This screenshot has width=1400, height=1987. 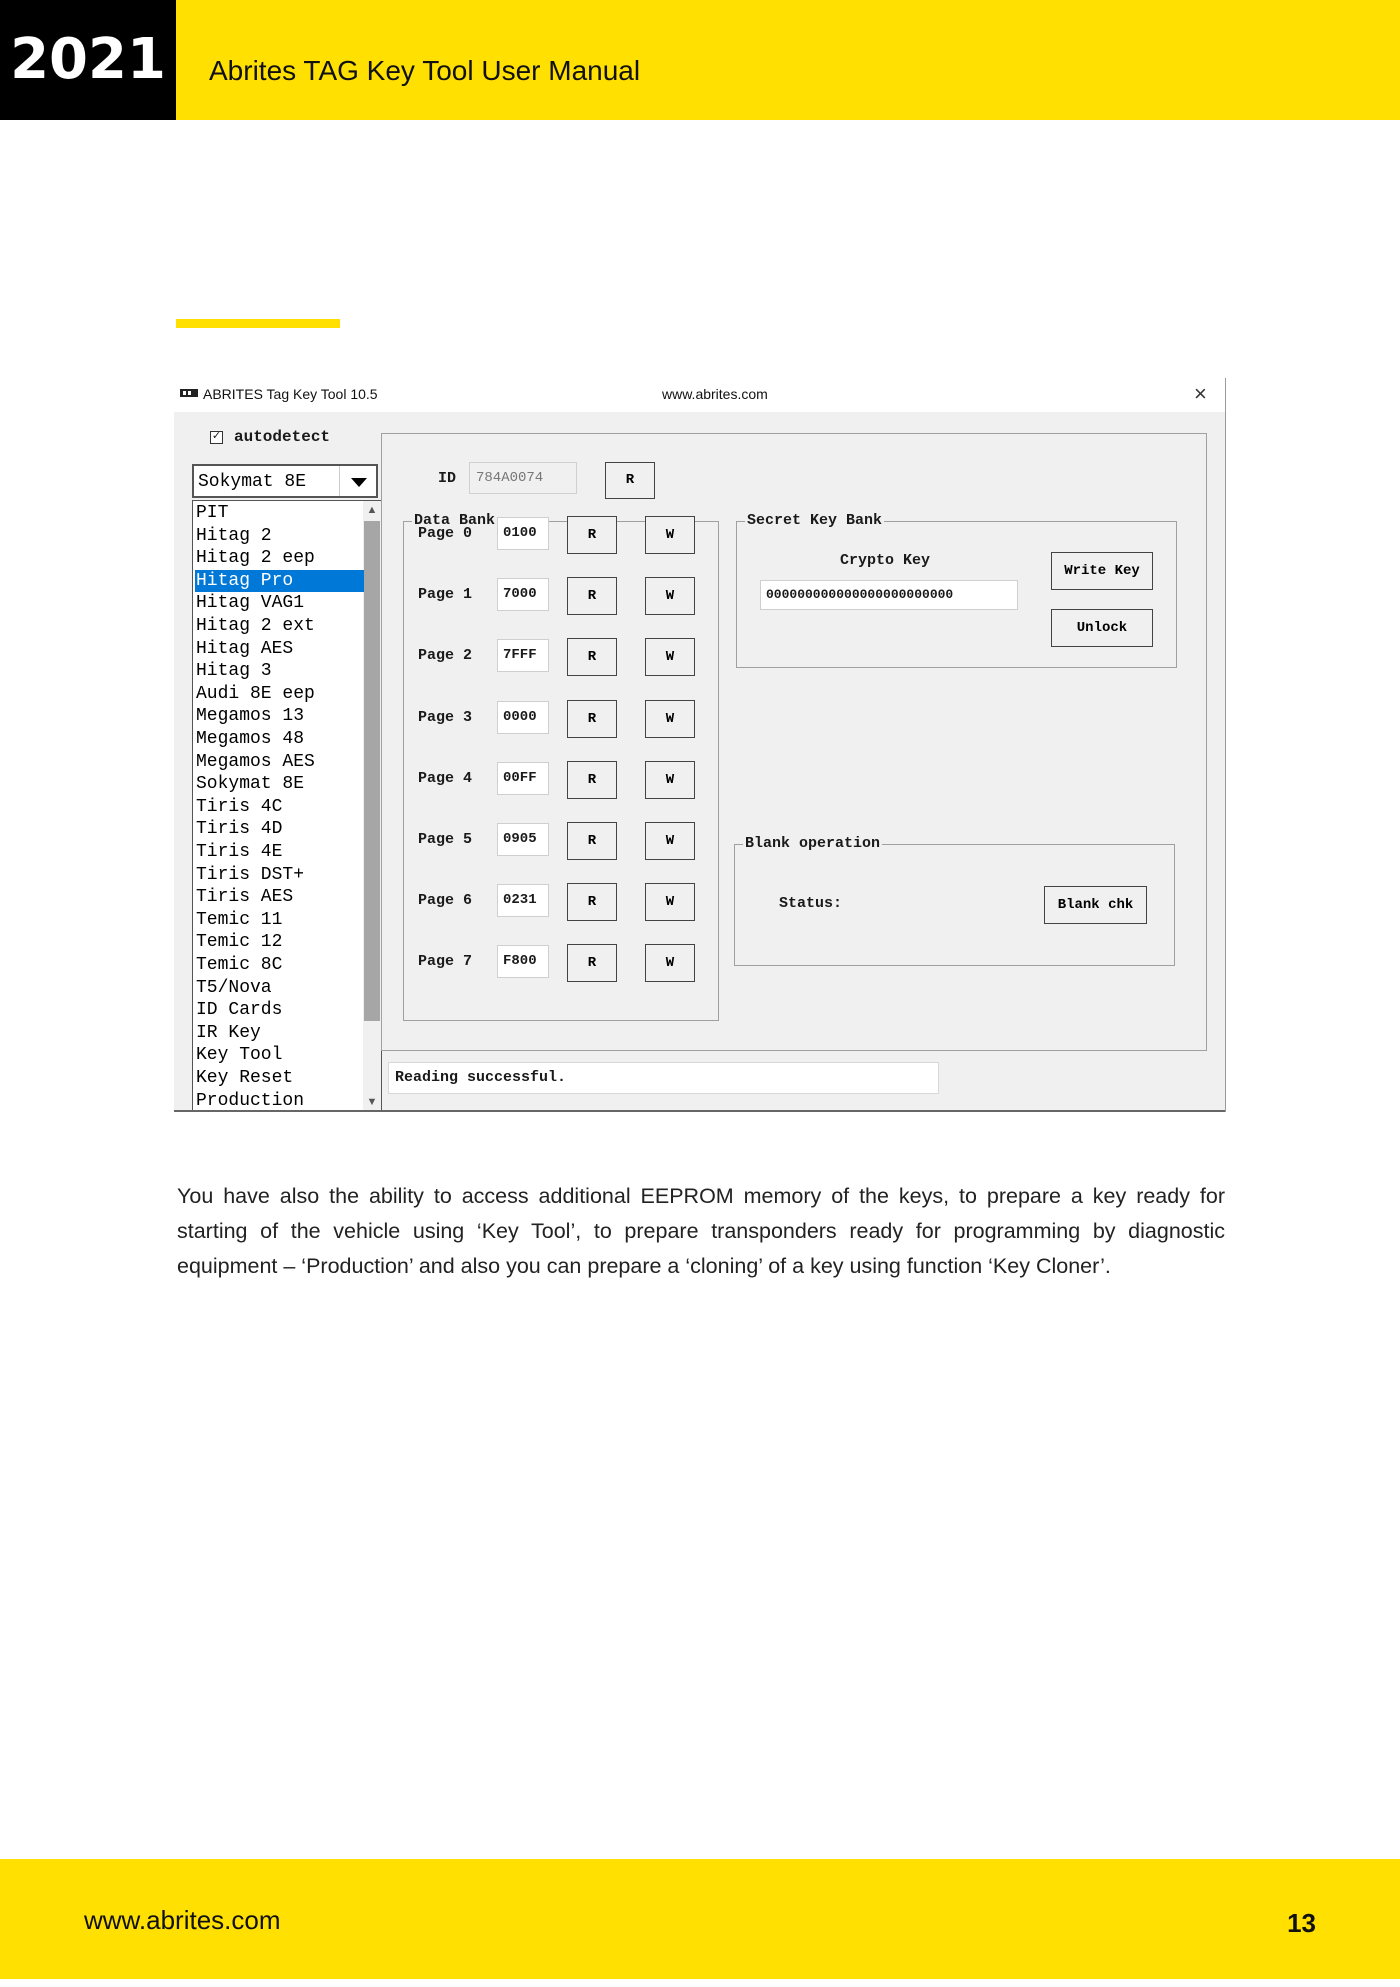 What do you see at coordinates (445, 533) in the screenshot?
I see `page-label: Page 0` at bounding box center [445, 533].